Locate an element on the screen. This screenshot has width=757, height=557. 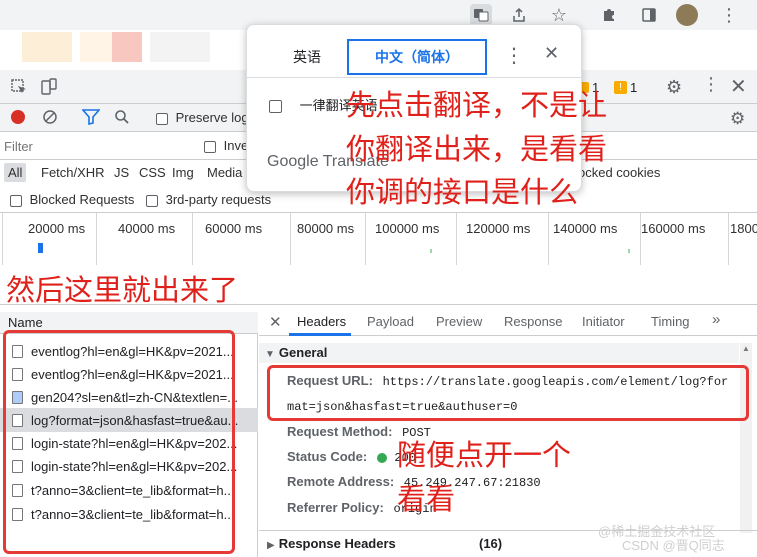
tab-english: 英语 is located at coordinates (307, 57).